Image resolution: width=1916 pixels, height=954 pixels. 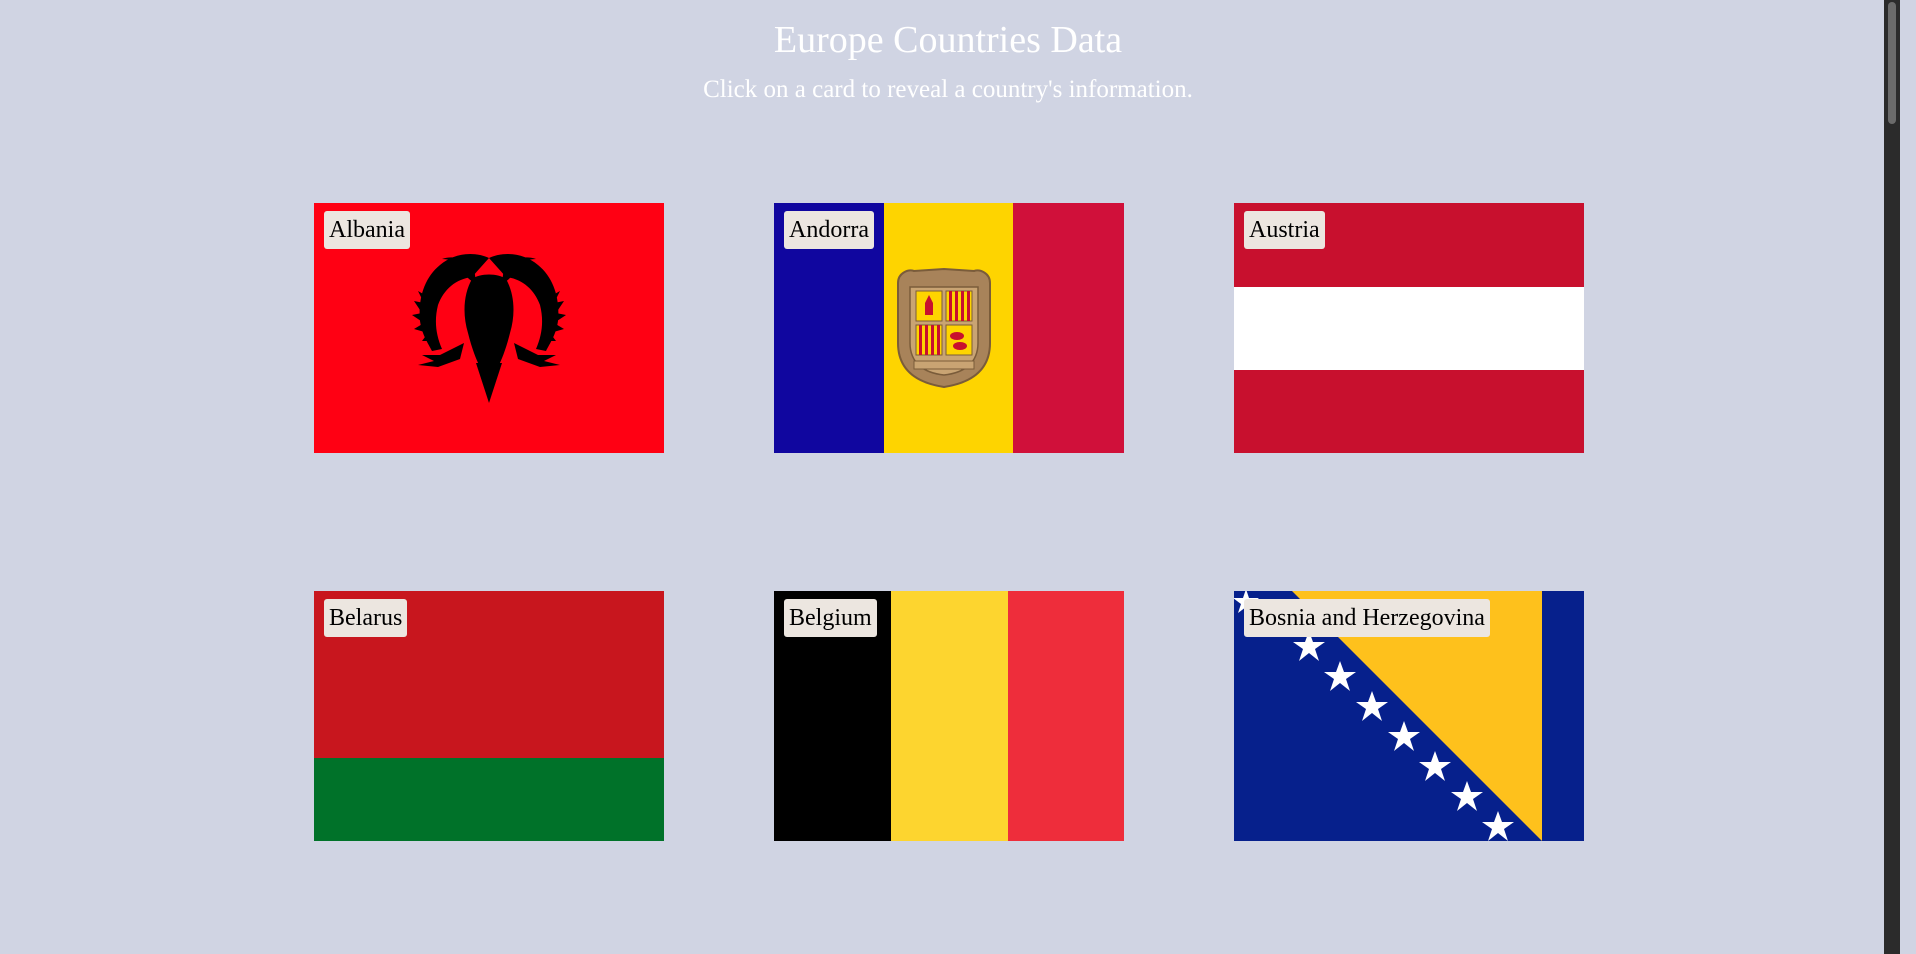 What do you see at coordinates (489, 716) in the screenshot?
I see `country-card-belarus: Belarus` at bounding box center [489, 716].